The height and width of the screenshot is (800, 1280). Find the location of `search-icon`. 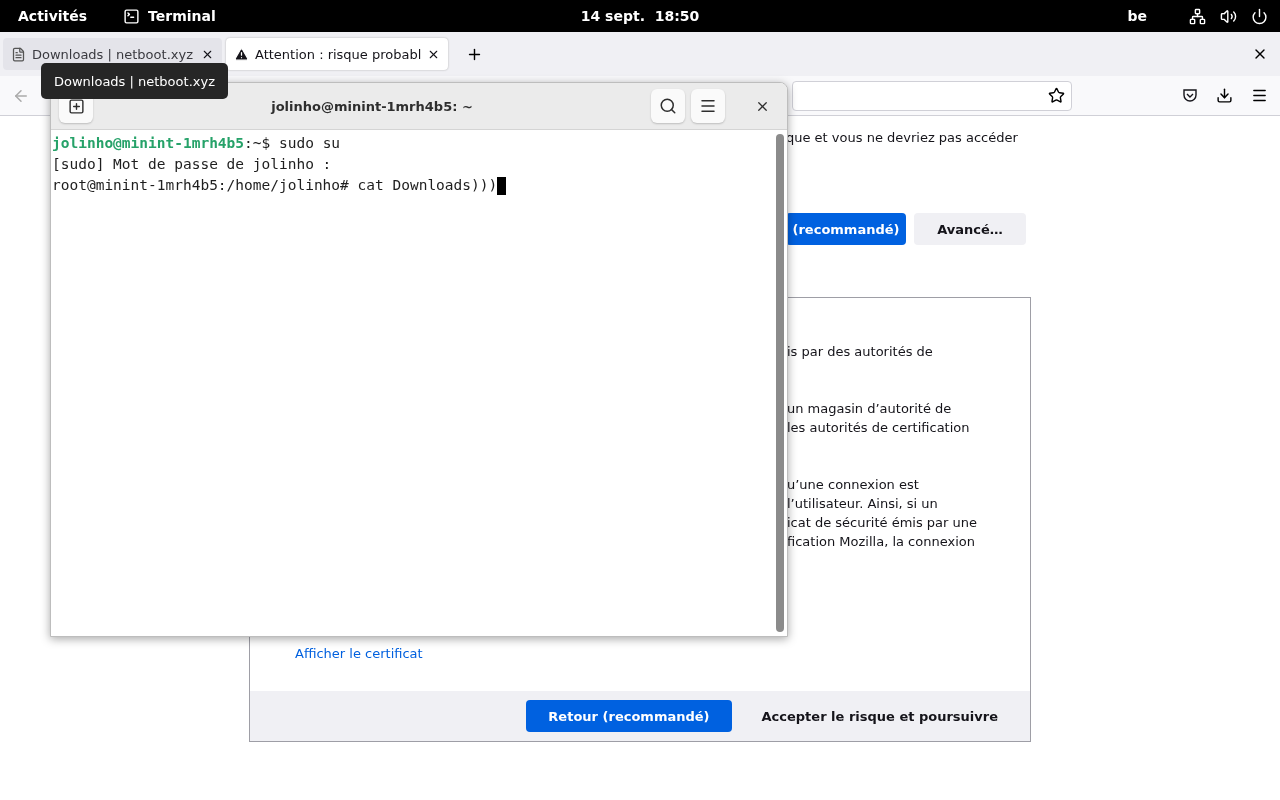

search-icon is located at coordinates (668, 106).